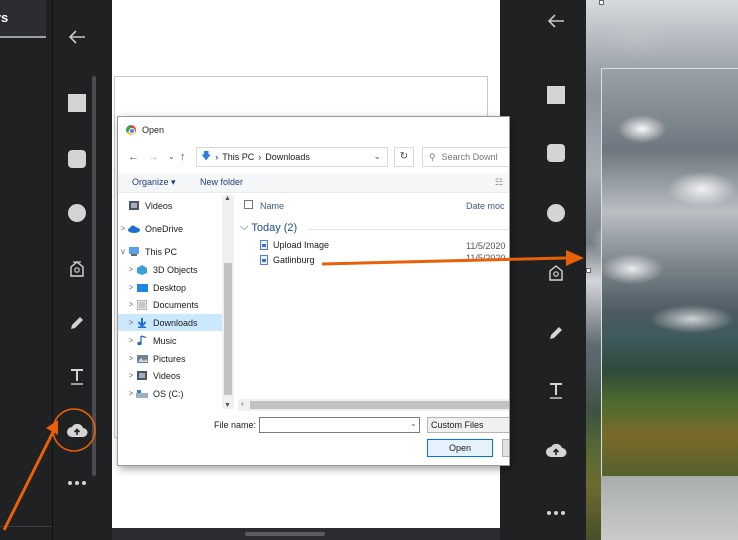 Image resolution: width=738 pixels, height=540 pixels. What do you see at coordinates (23, 19) in the screenshot?
I see `panel-tab: rs` at bounding box center [23, 19].